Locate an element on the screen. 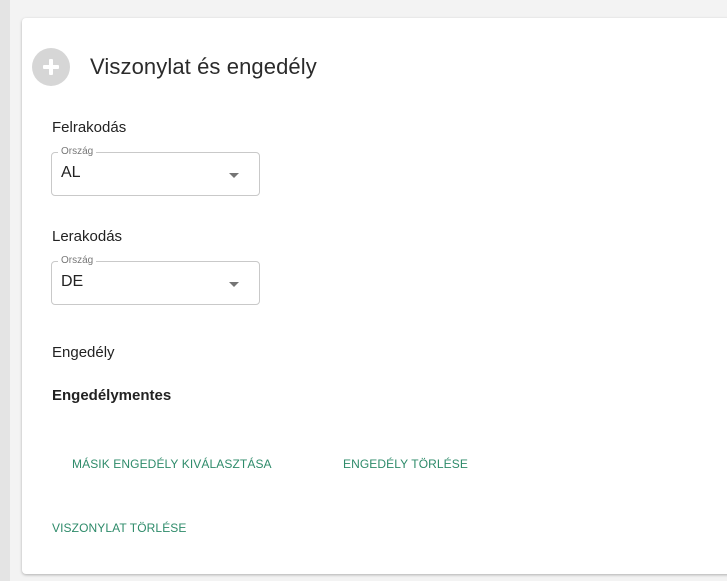  plus-circle-icon is located at coordinates (51, 67).